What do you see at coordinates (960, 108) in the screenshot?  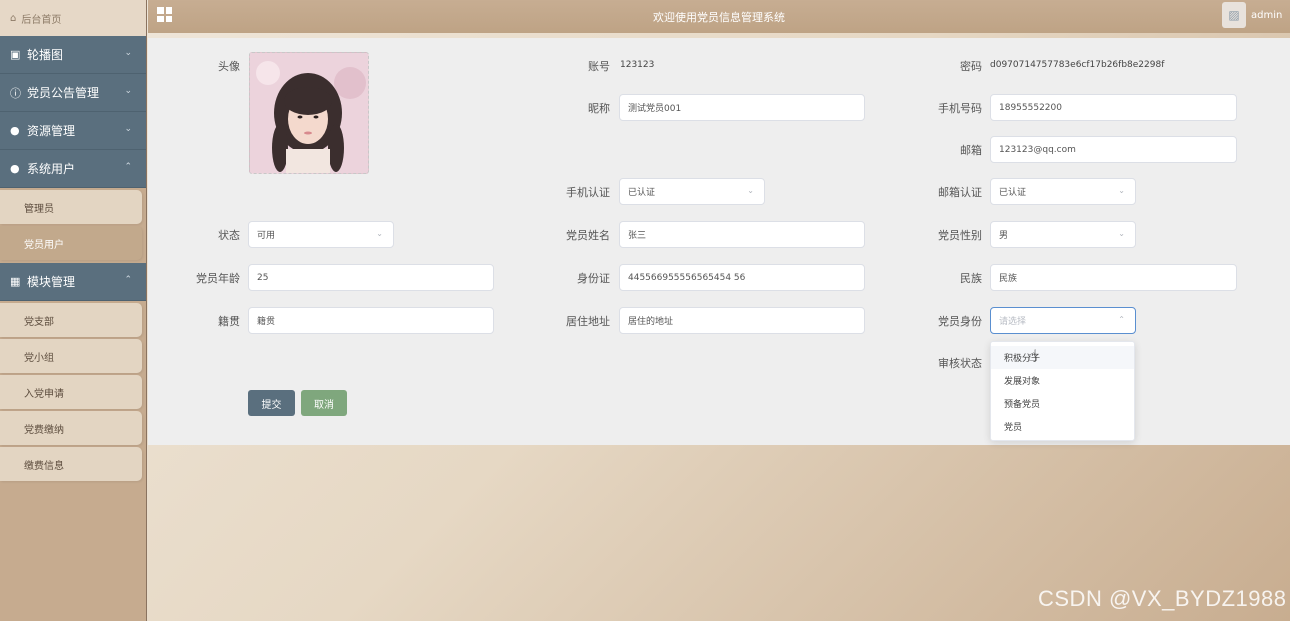 I see `phone-label: 手机号码` at bounding box center [960, 108].